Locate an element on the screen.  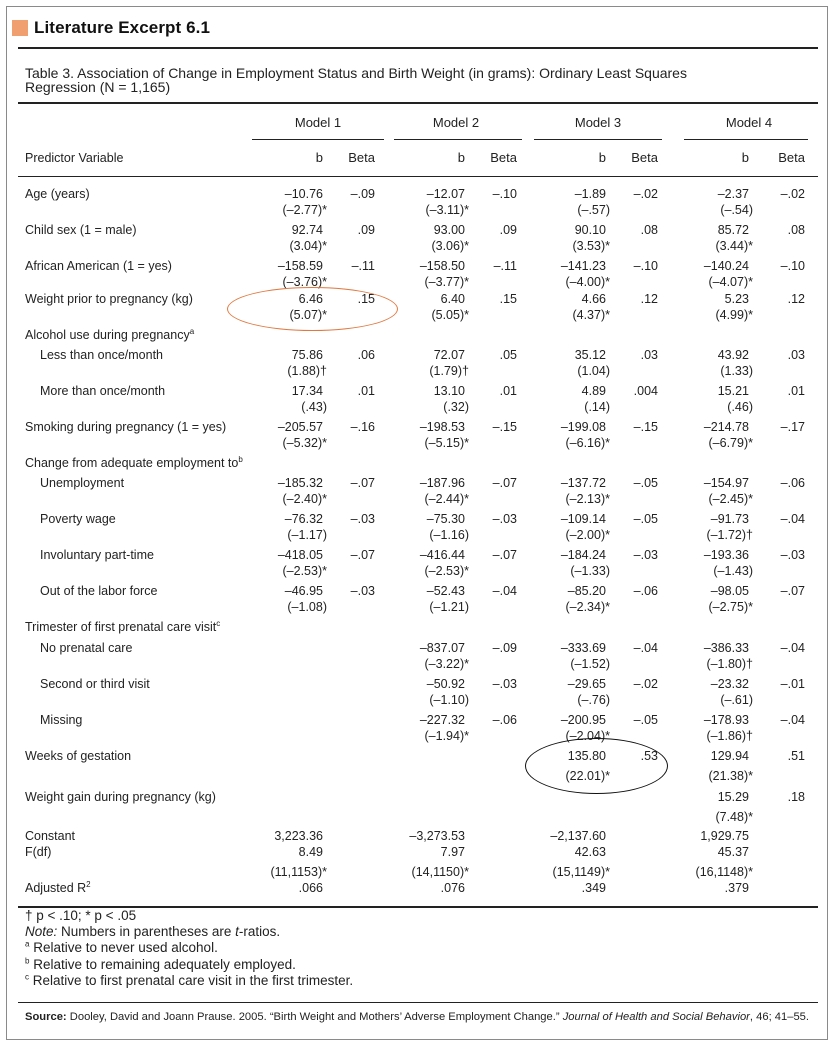
t-ratio: (–1.16) is located at coordinates (449, 535).